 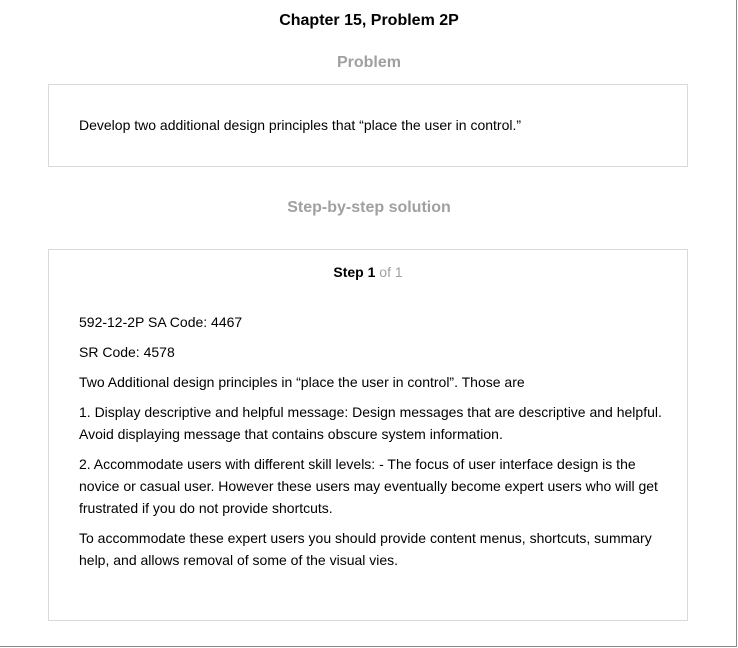 I want to click on solution-paragraph: 592-12-2P SA Code: 4467, so click(x=161, y=322).